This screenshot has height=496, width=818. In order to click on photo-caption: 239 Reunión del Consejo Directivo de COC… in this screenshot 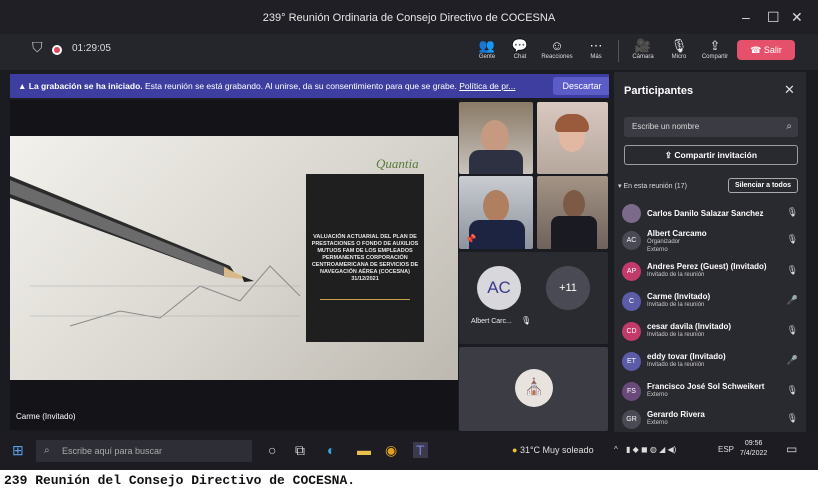, I will do `click(180, 480)`.